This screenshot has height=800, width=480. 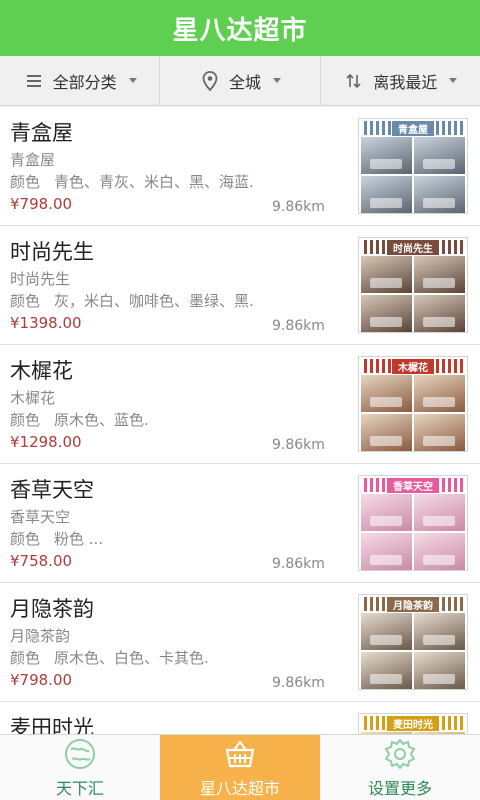 I want to click on menu-icon, so click(x=34, y=81).